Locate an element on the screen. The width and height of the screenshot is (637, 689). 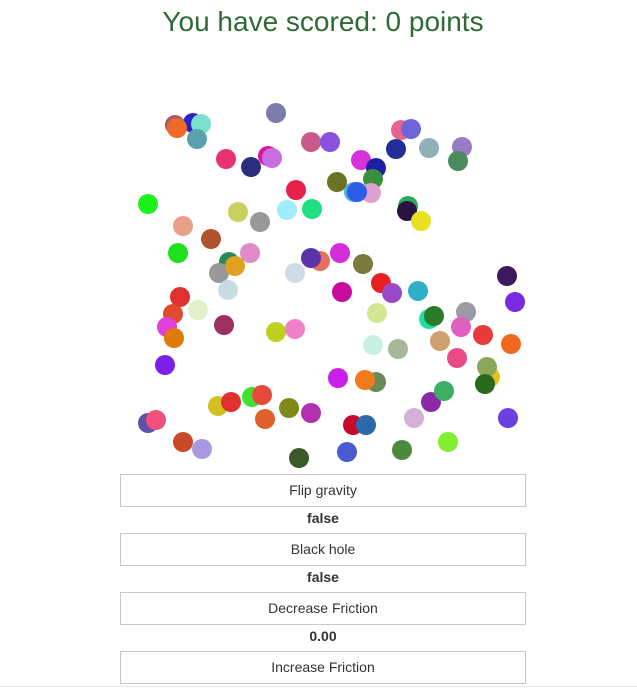
increase-friction-button: Increase Friction is located at coordinates (323, 667).